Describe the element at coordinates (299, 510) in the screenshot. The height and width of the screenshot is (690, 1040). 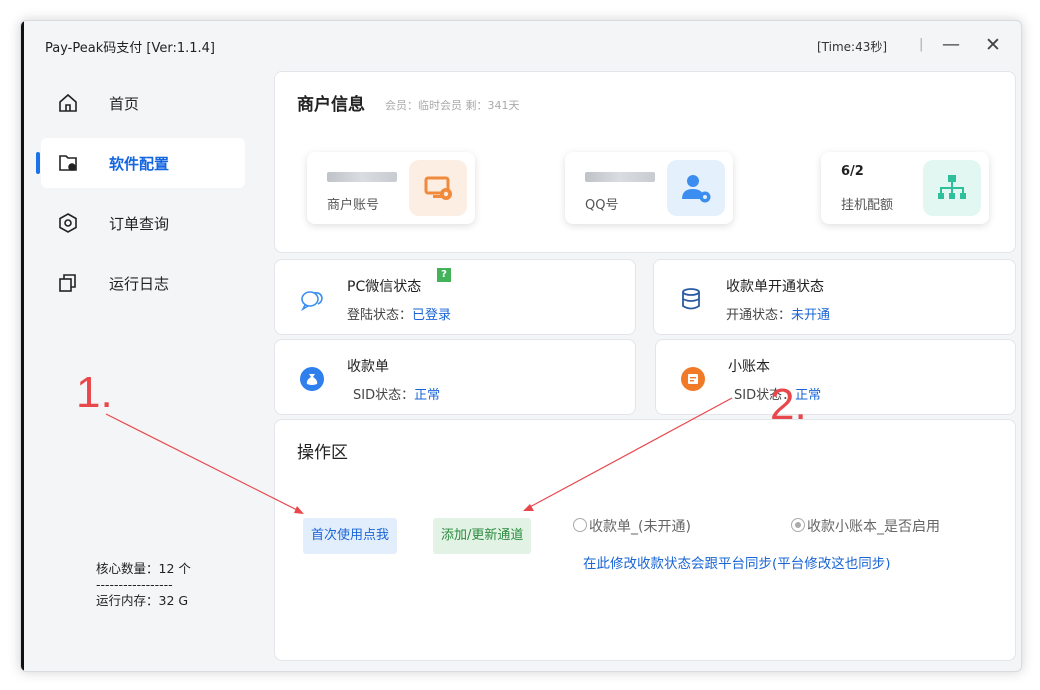
I see `arrow-head-one` at that location.